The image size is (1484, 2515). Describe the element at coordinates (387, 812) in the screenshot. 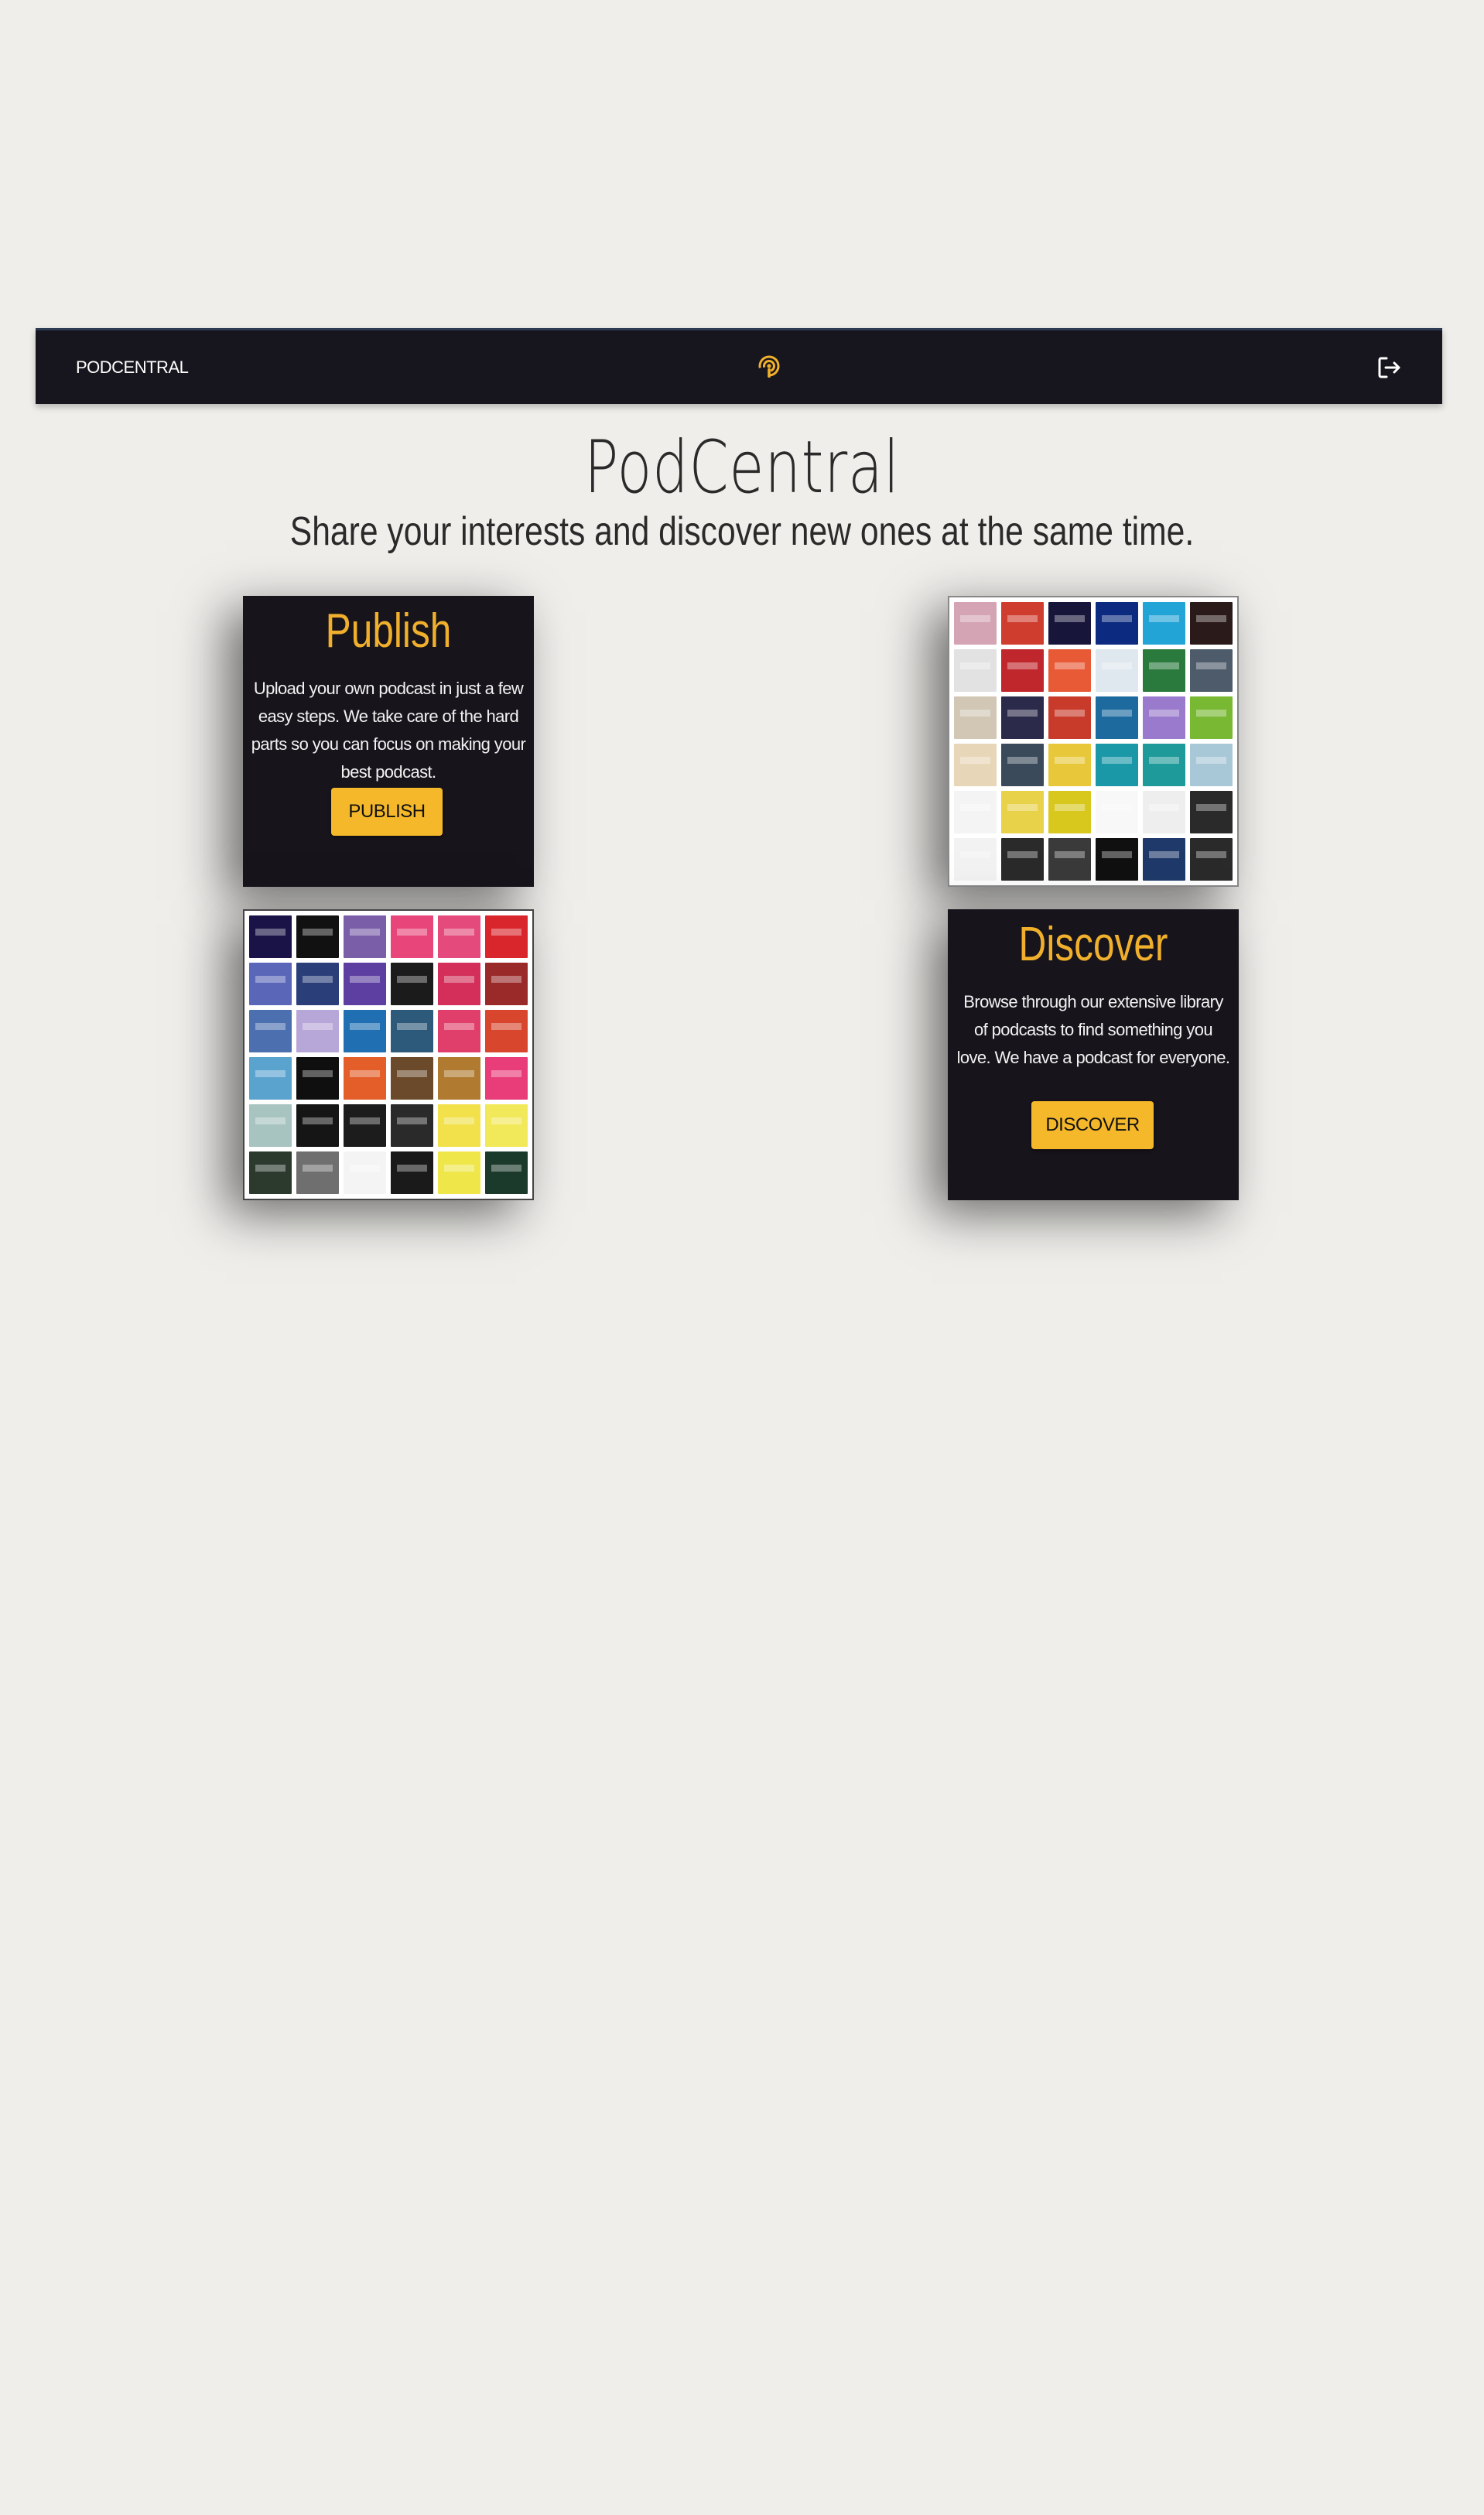

I see `publish-button: PUBLISH` at that location.